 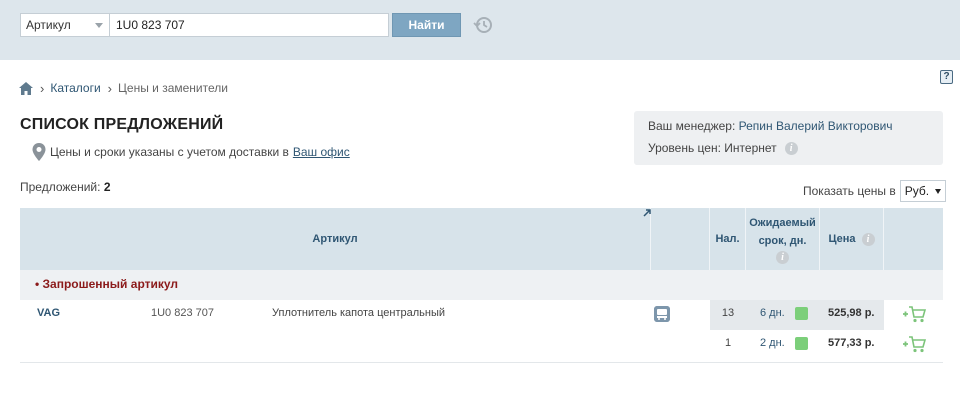 I want to click on column-stock-label: Нал., so click(x=727, y=239).